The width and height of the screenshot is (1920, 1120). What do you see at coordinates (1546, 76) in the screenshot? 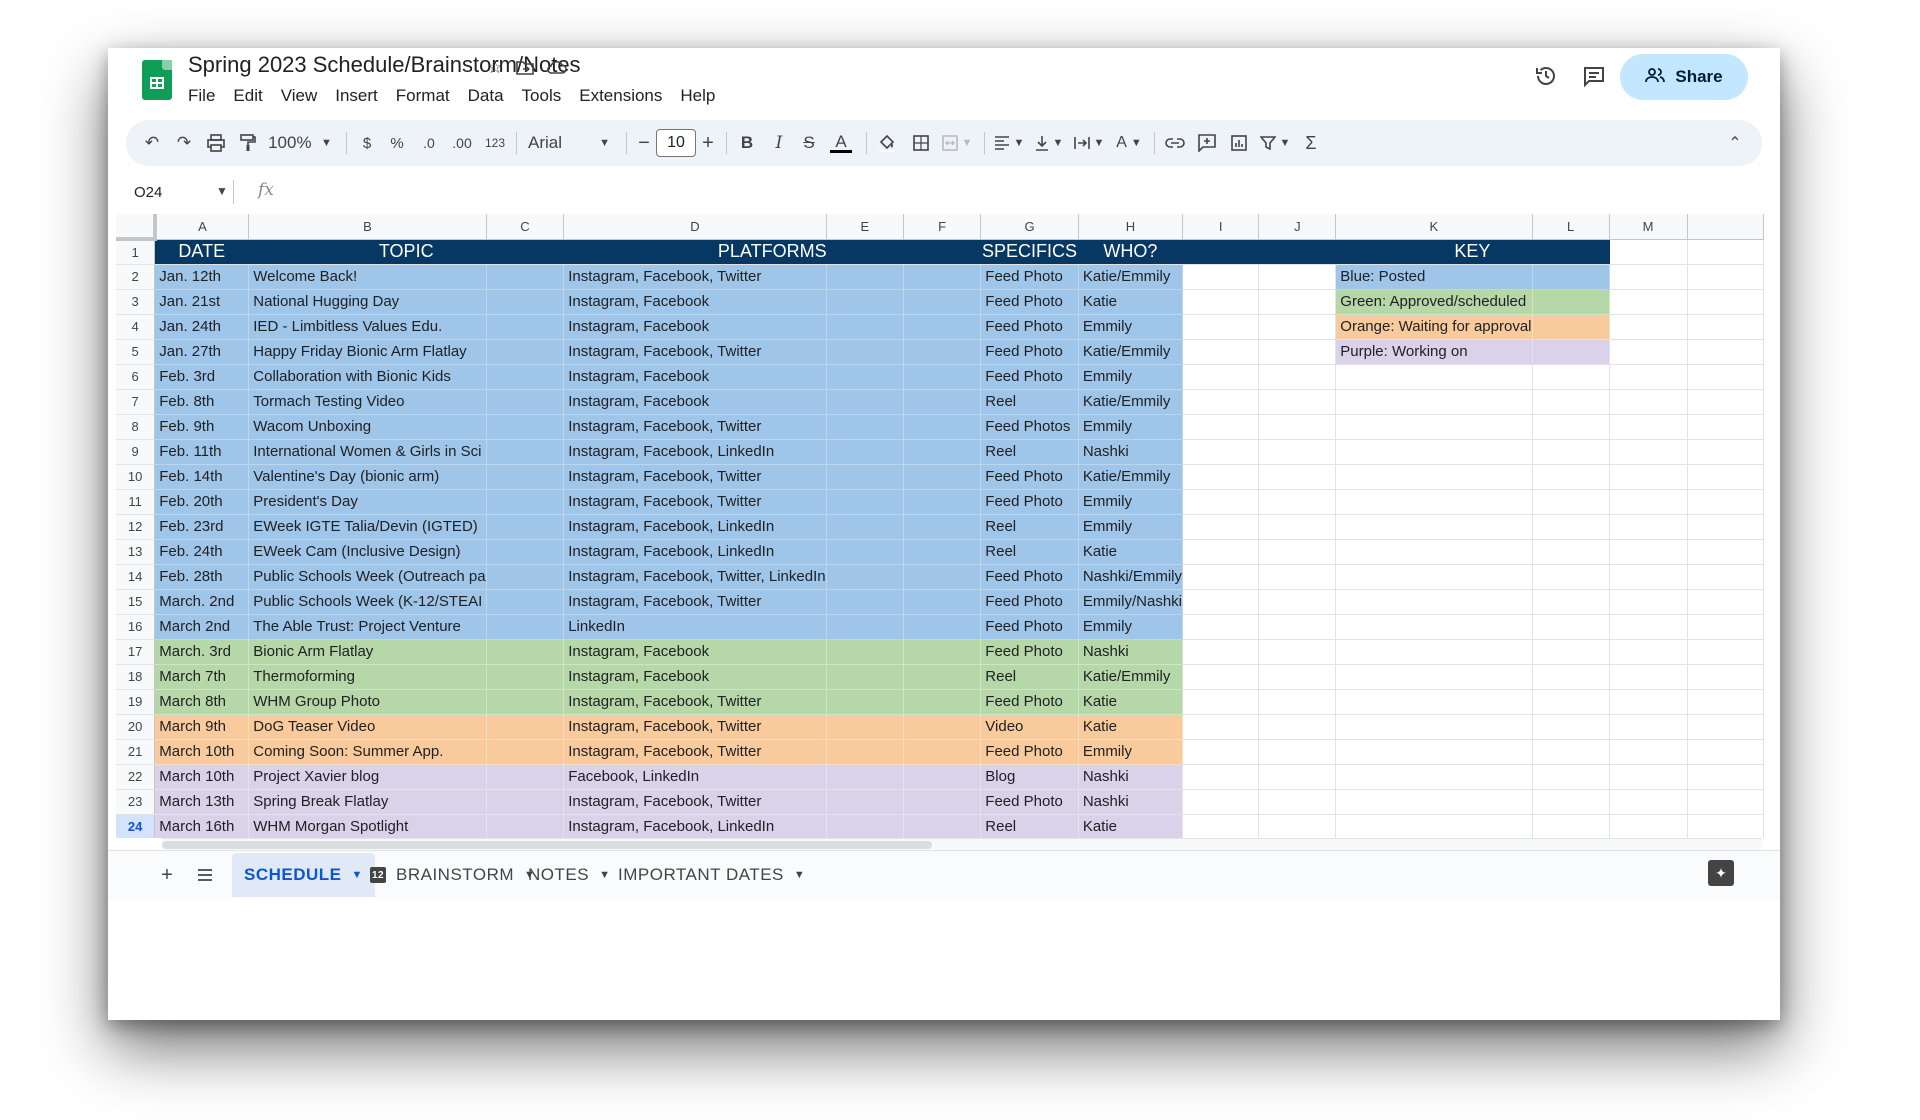
I see `history-icon` at bounding box center [1546, 76].